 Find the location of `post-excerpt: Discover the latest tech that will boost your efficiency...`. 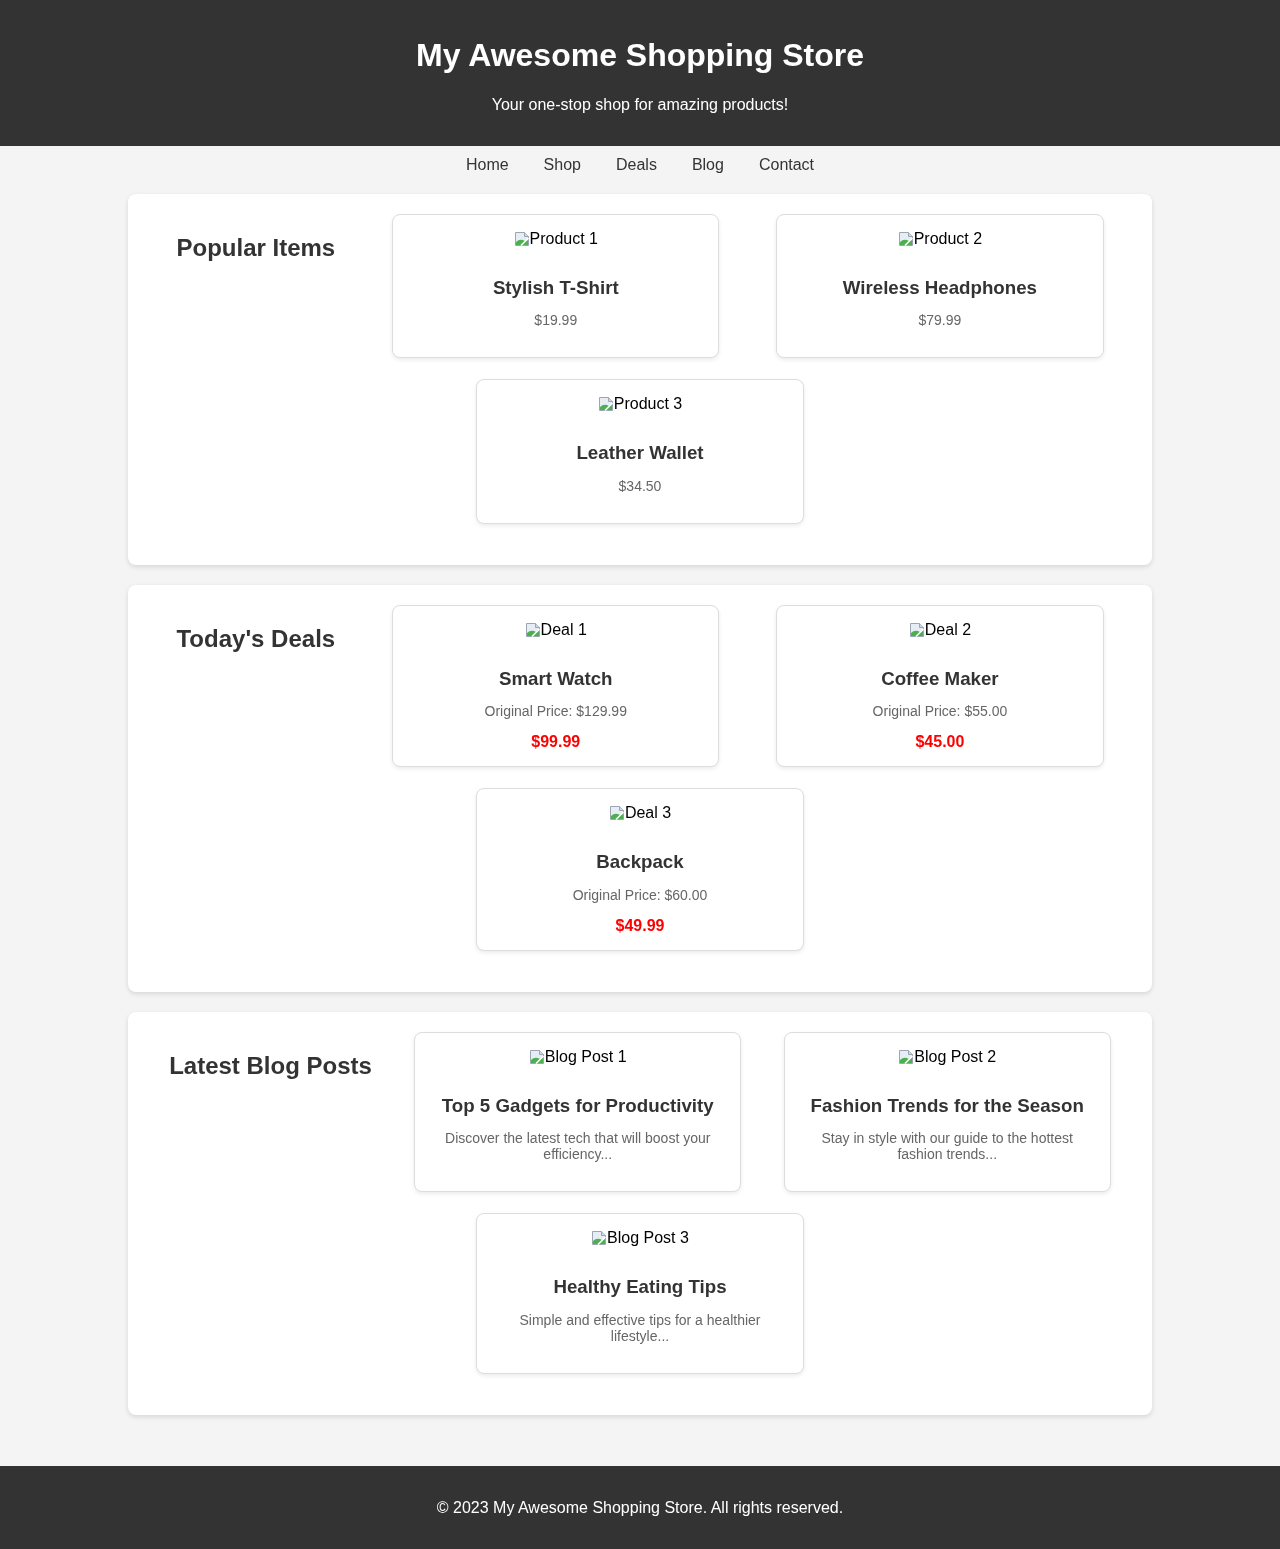

post-excerpt: Discover the latest tech that will boost your efficiency... is located at coordinates (578, 1146).